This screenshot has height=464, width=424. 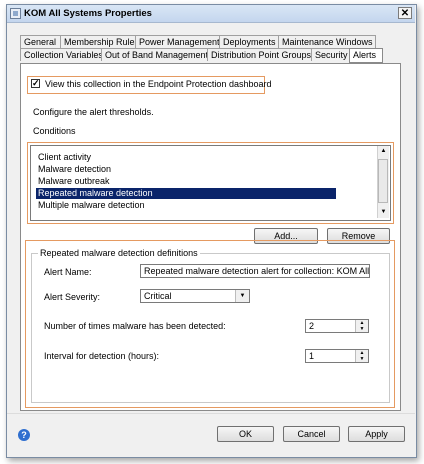 What do you see at coordinates (93, 112) in the screenshot?
I see `configure-text: Configure the alert thresholds.` at bounding box center [93, 112].